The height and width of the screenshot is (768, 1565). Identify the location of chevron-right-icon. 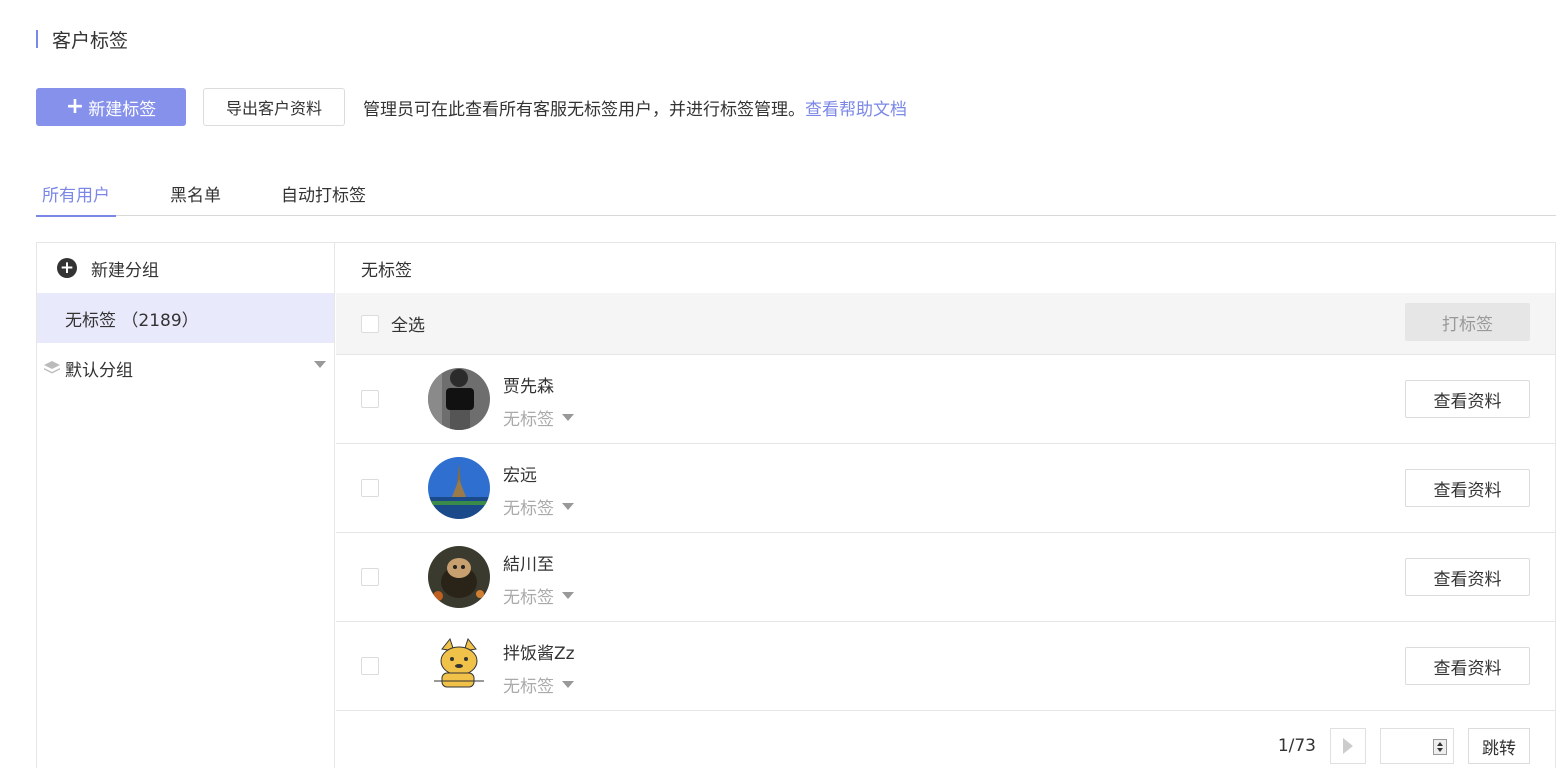
(1348, 746).